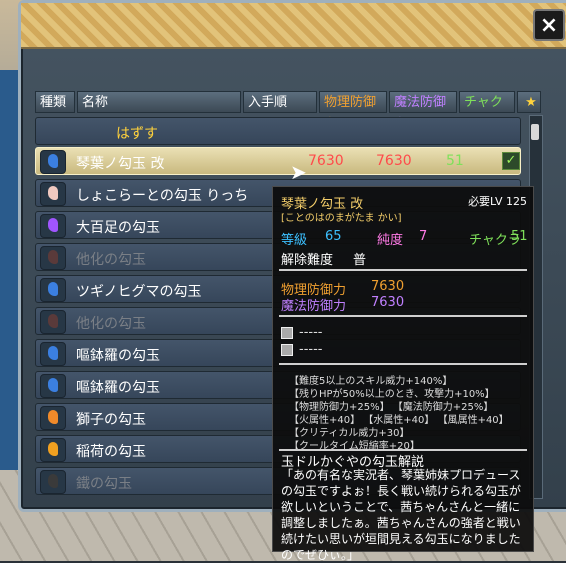 This screenshot has width=566, height=563. I want to click on slot-1: -----, so click(302, 332).